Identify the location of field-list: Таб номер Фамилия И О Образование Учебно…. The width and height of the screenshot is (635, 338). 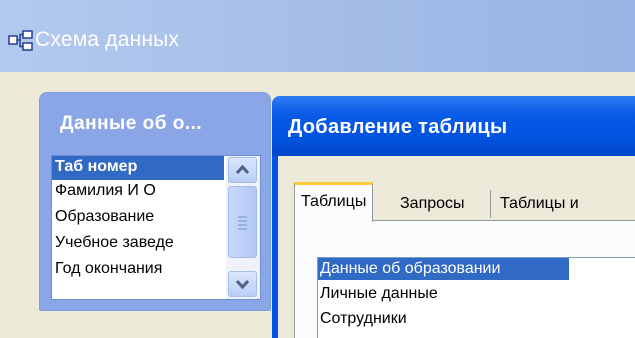
(156, 227).